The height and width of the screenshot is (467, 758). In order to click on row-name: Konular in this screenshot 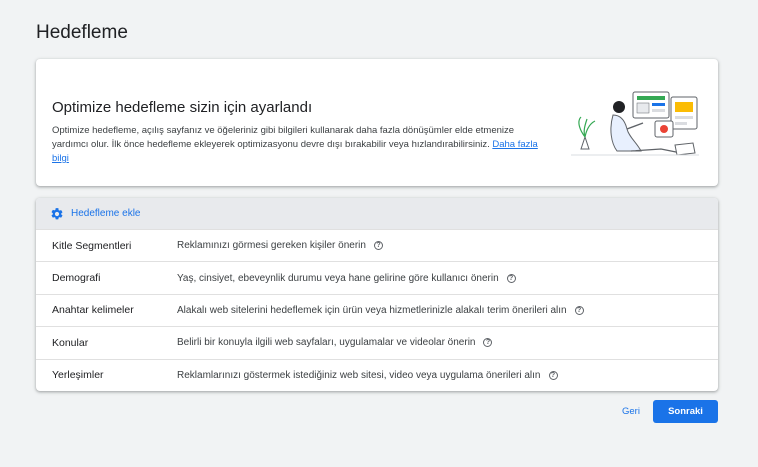, I will do `click(70, 342)`.